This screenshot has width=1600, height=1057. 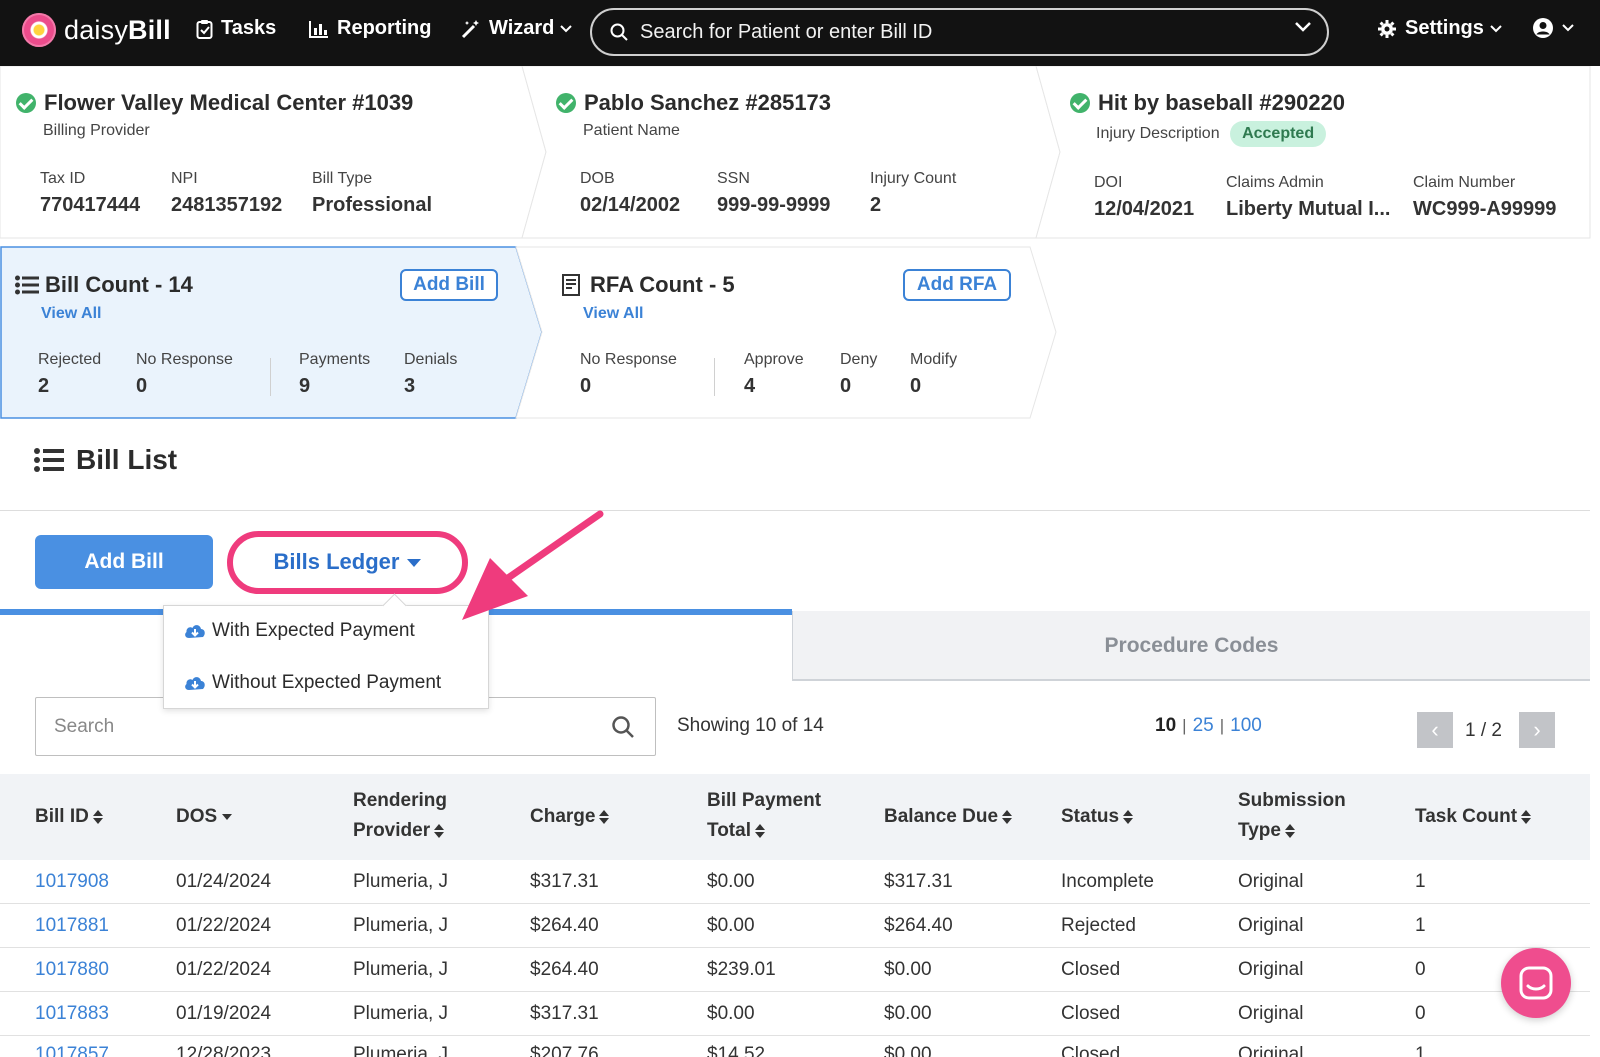 I want to click on dos-cell: 01/19/2024, so click(x=224, y=1013).